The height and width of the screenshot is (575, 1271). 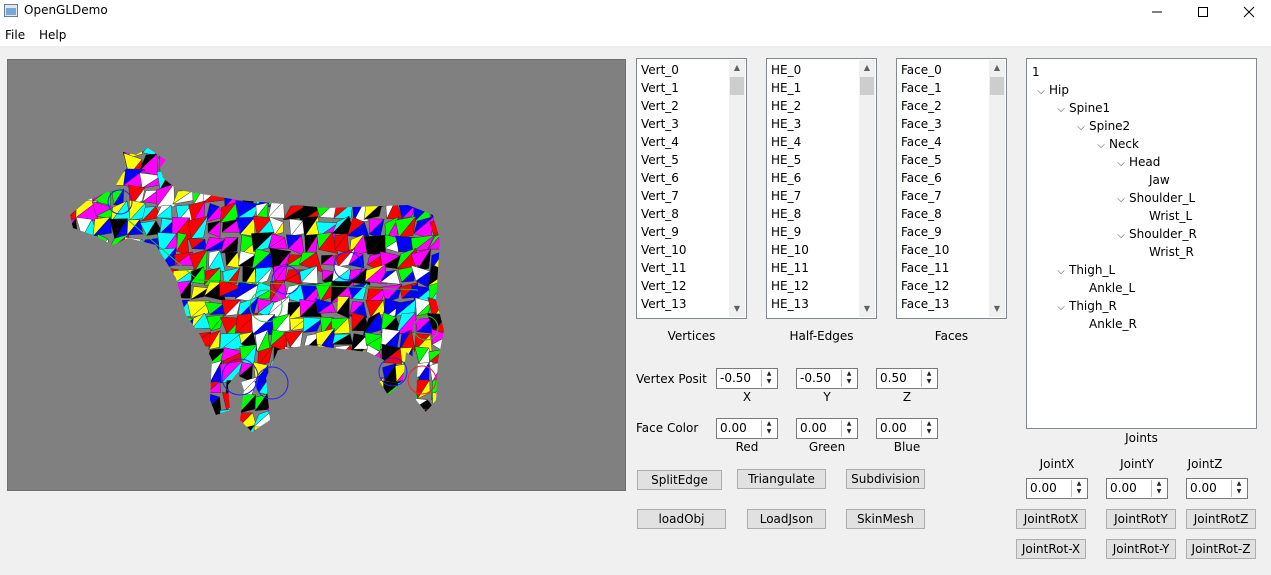 I want to click on joint-y-spinbox: 0.00 ▲ ▼, so click(x=1137, y=488).